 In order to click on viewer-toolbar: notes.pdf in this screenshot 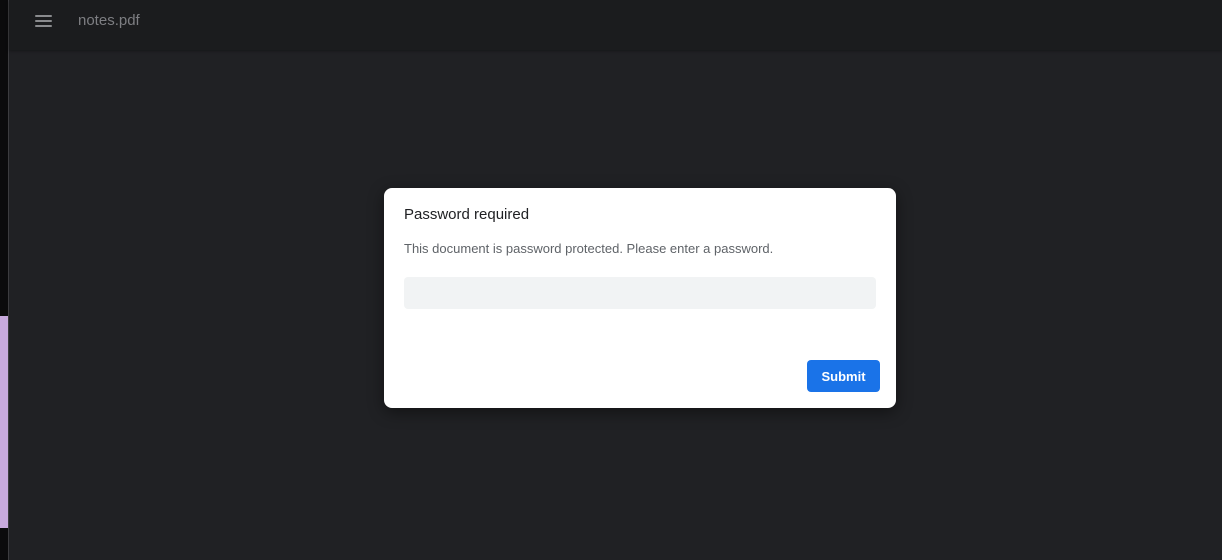, I will do `click(615, 25)`.